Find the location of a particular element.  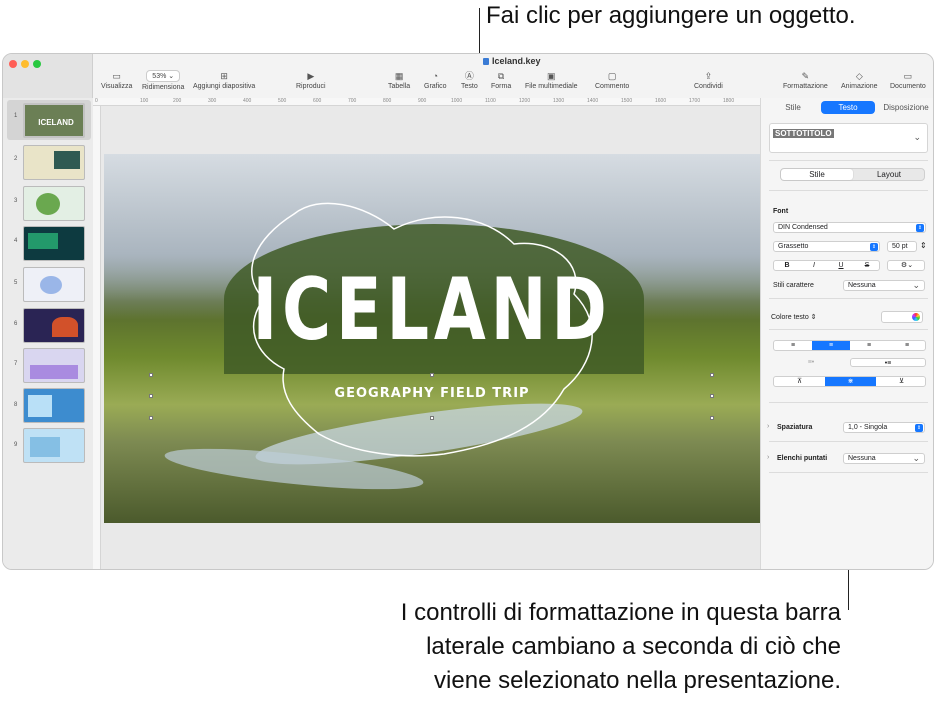

char-styles-value: Nessuna is located at coordinates (862, 285).